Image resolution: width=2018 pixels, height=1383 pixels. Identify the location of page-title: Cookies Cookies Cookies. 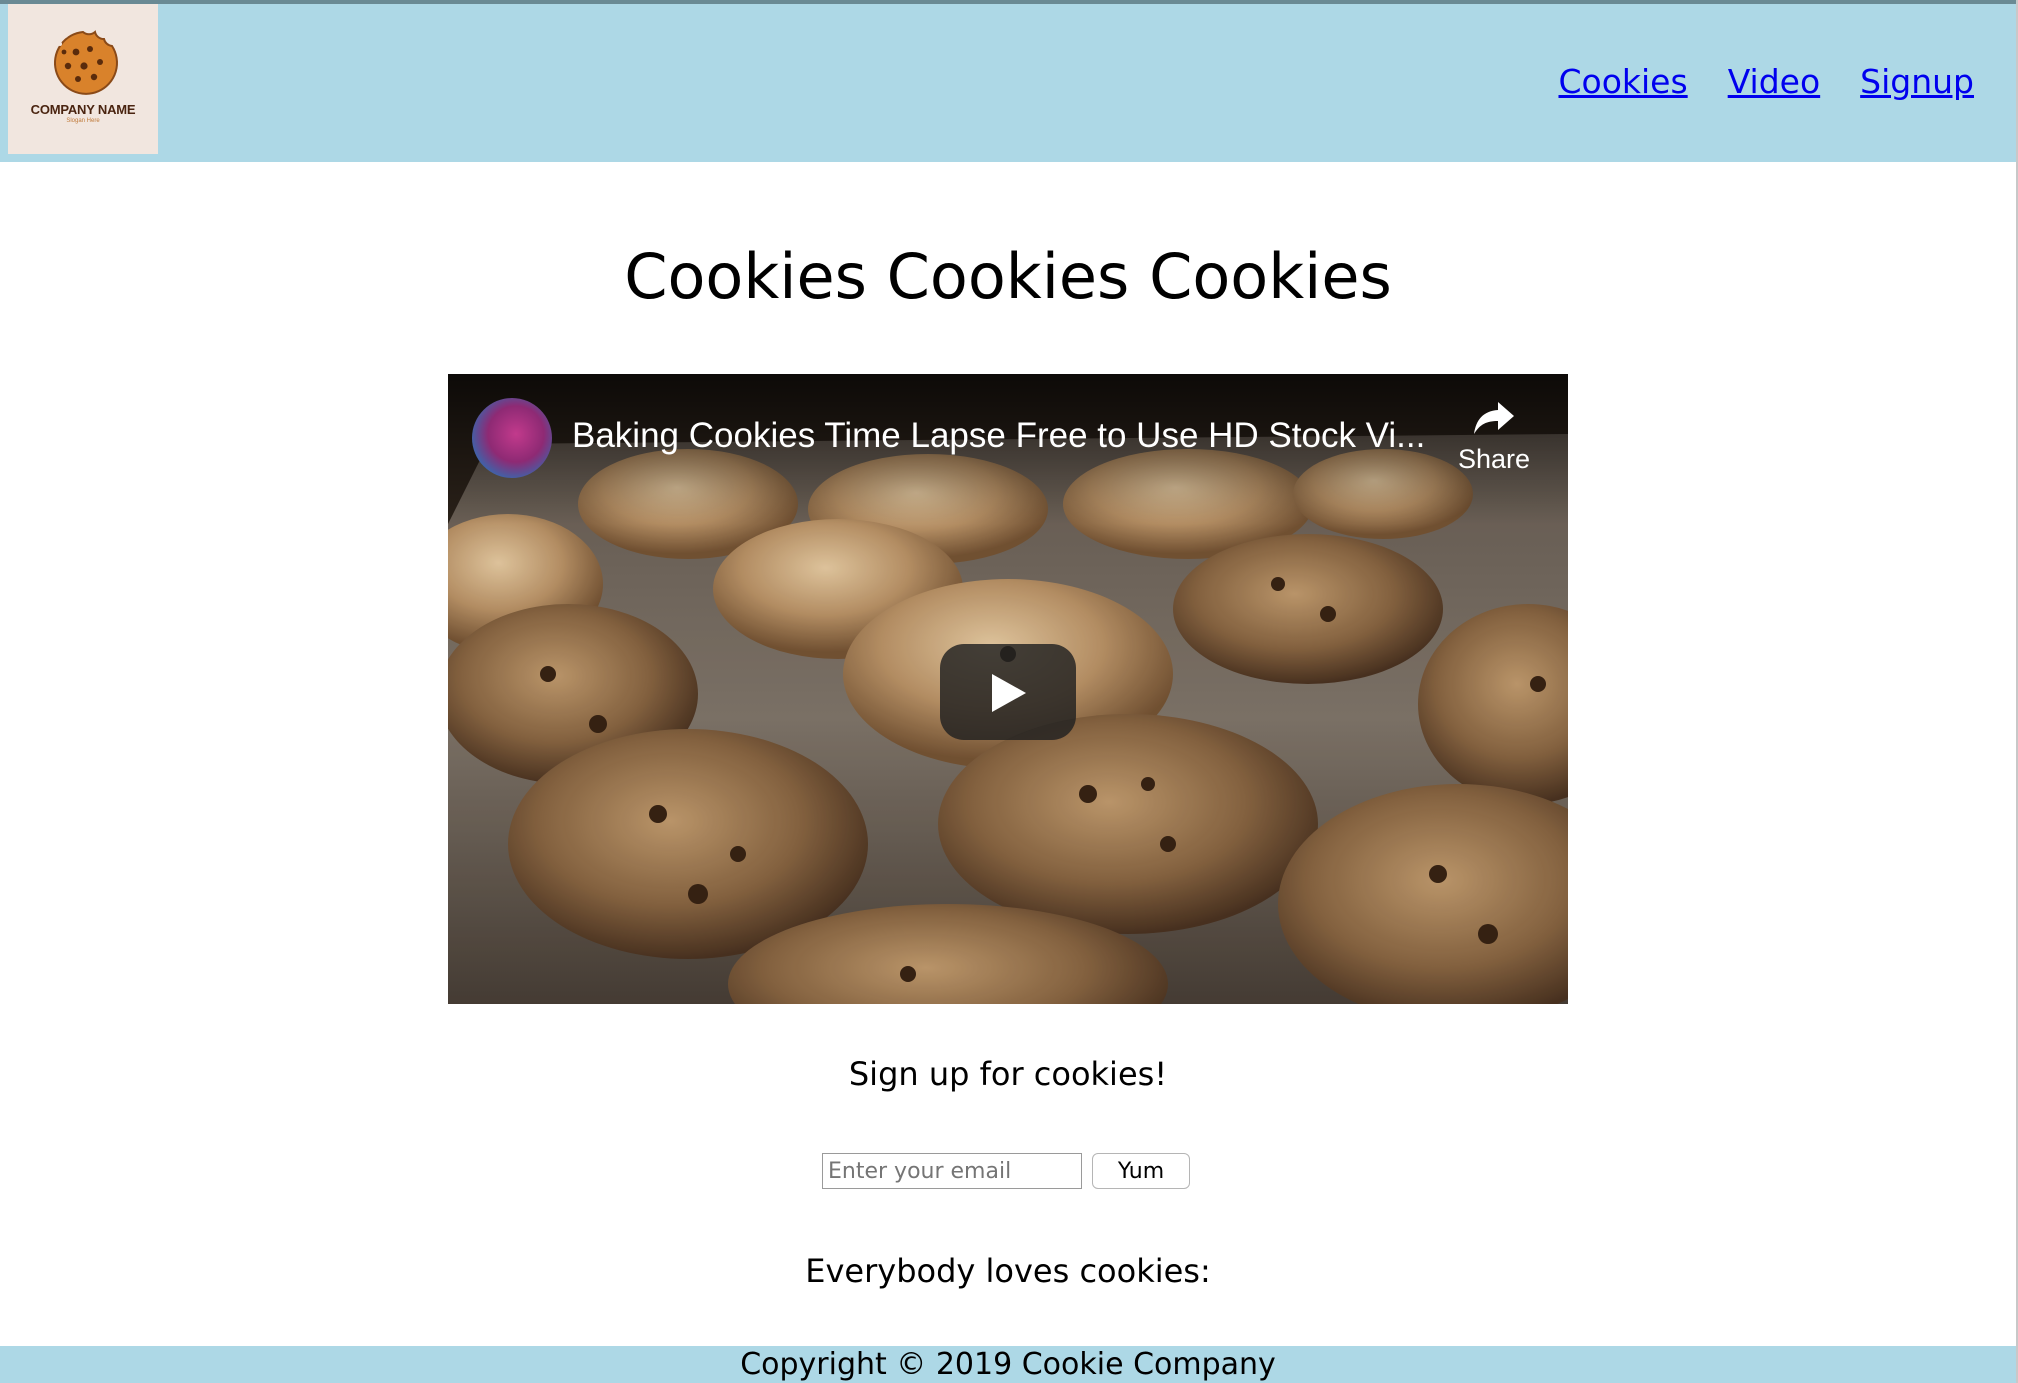
(1008, 276).